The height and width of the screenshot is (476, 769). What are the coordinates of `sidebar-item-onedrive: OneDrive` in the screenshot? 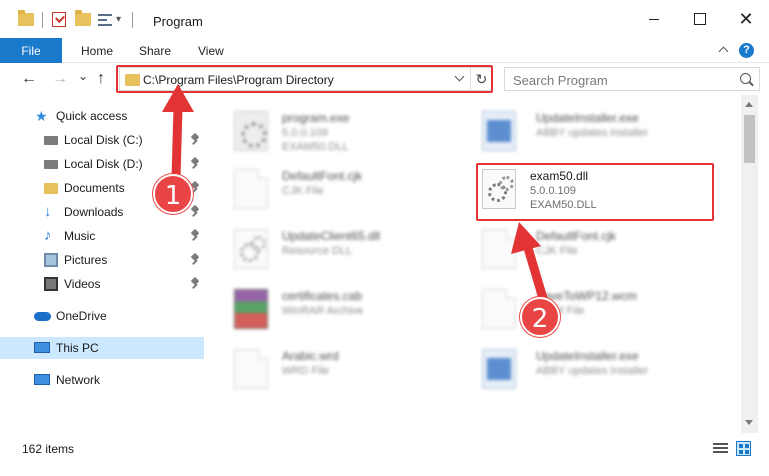 It's located at (102, 316).